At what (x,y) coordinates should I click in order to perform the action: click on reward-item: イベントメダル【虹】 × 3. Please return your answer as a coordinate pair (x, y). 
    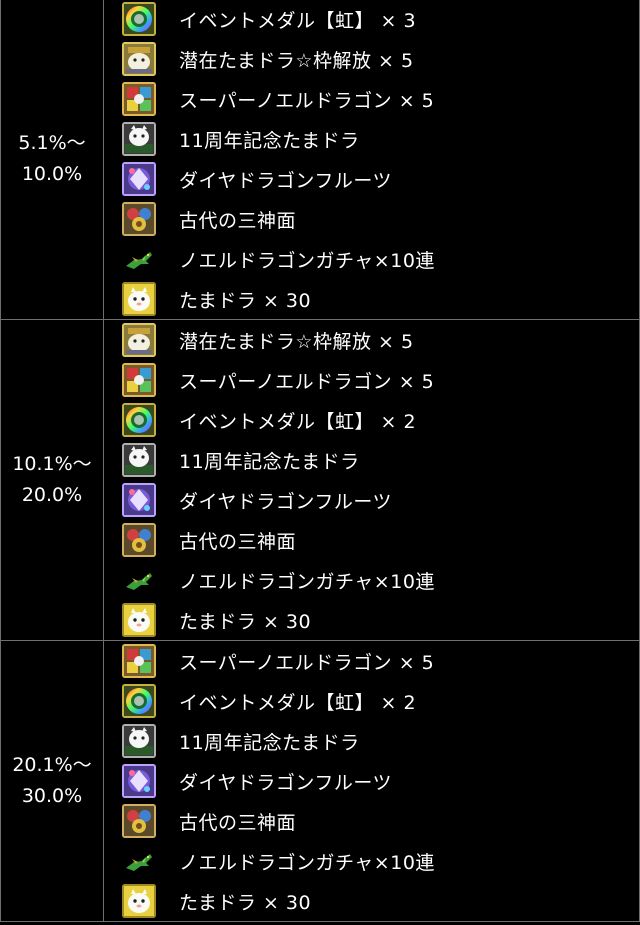
    Looking at the image, I should click on (371, 19).